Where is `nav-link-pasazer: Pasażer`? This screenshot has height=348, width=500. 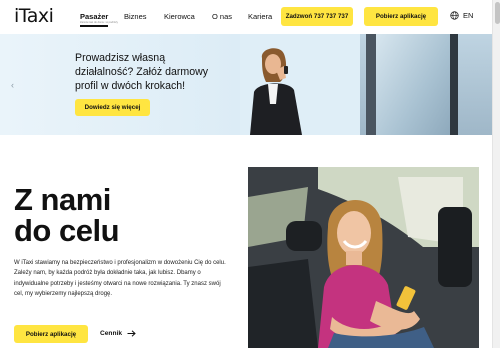
nav-link-pasazer: Pasażer is located at coordinates (94, 16).